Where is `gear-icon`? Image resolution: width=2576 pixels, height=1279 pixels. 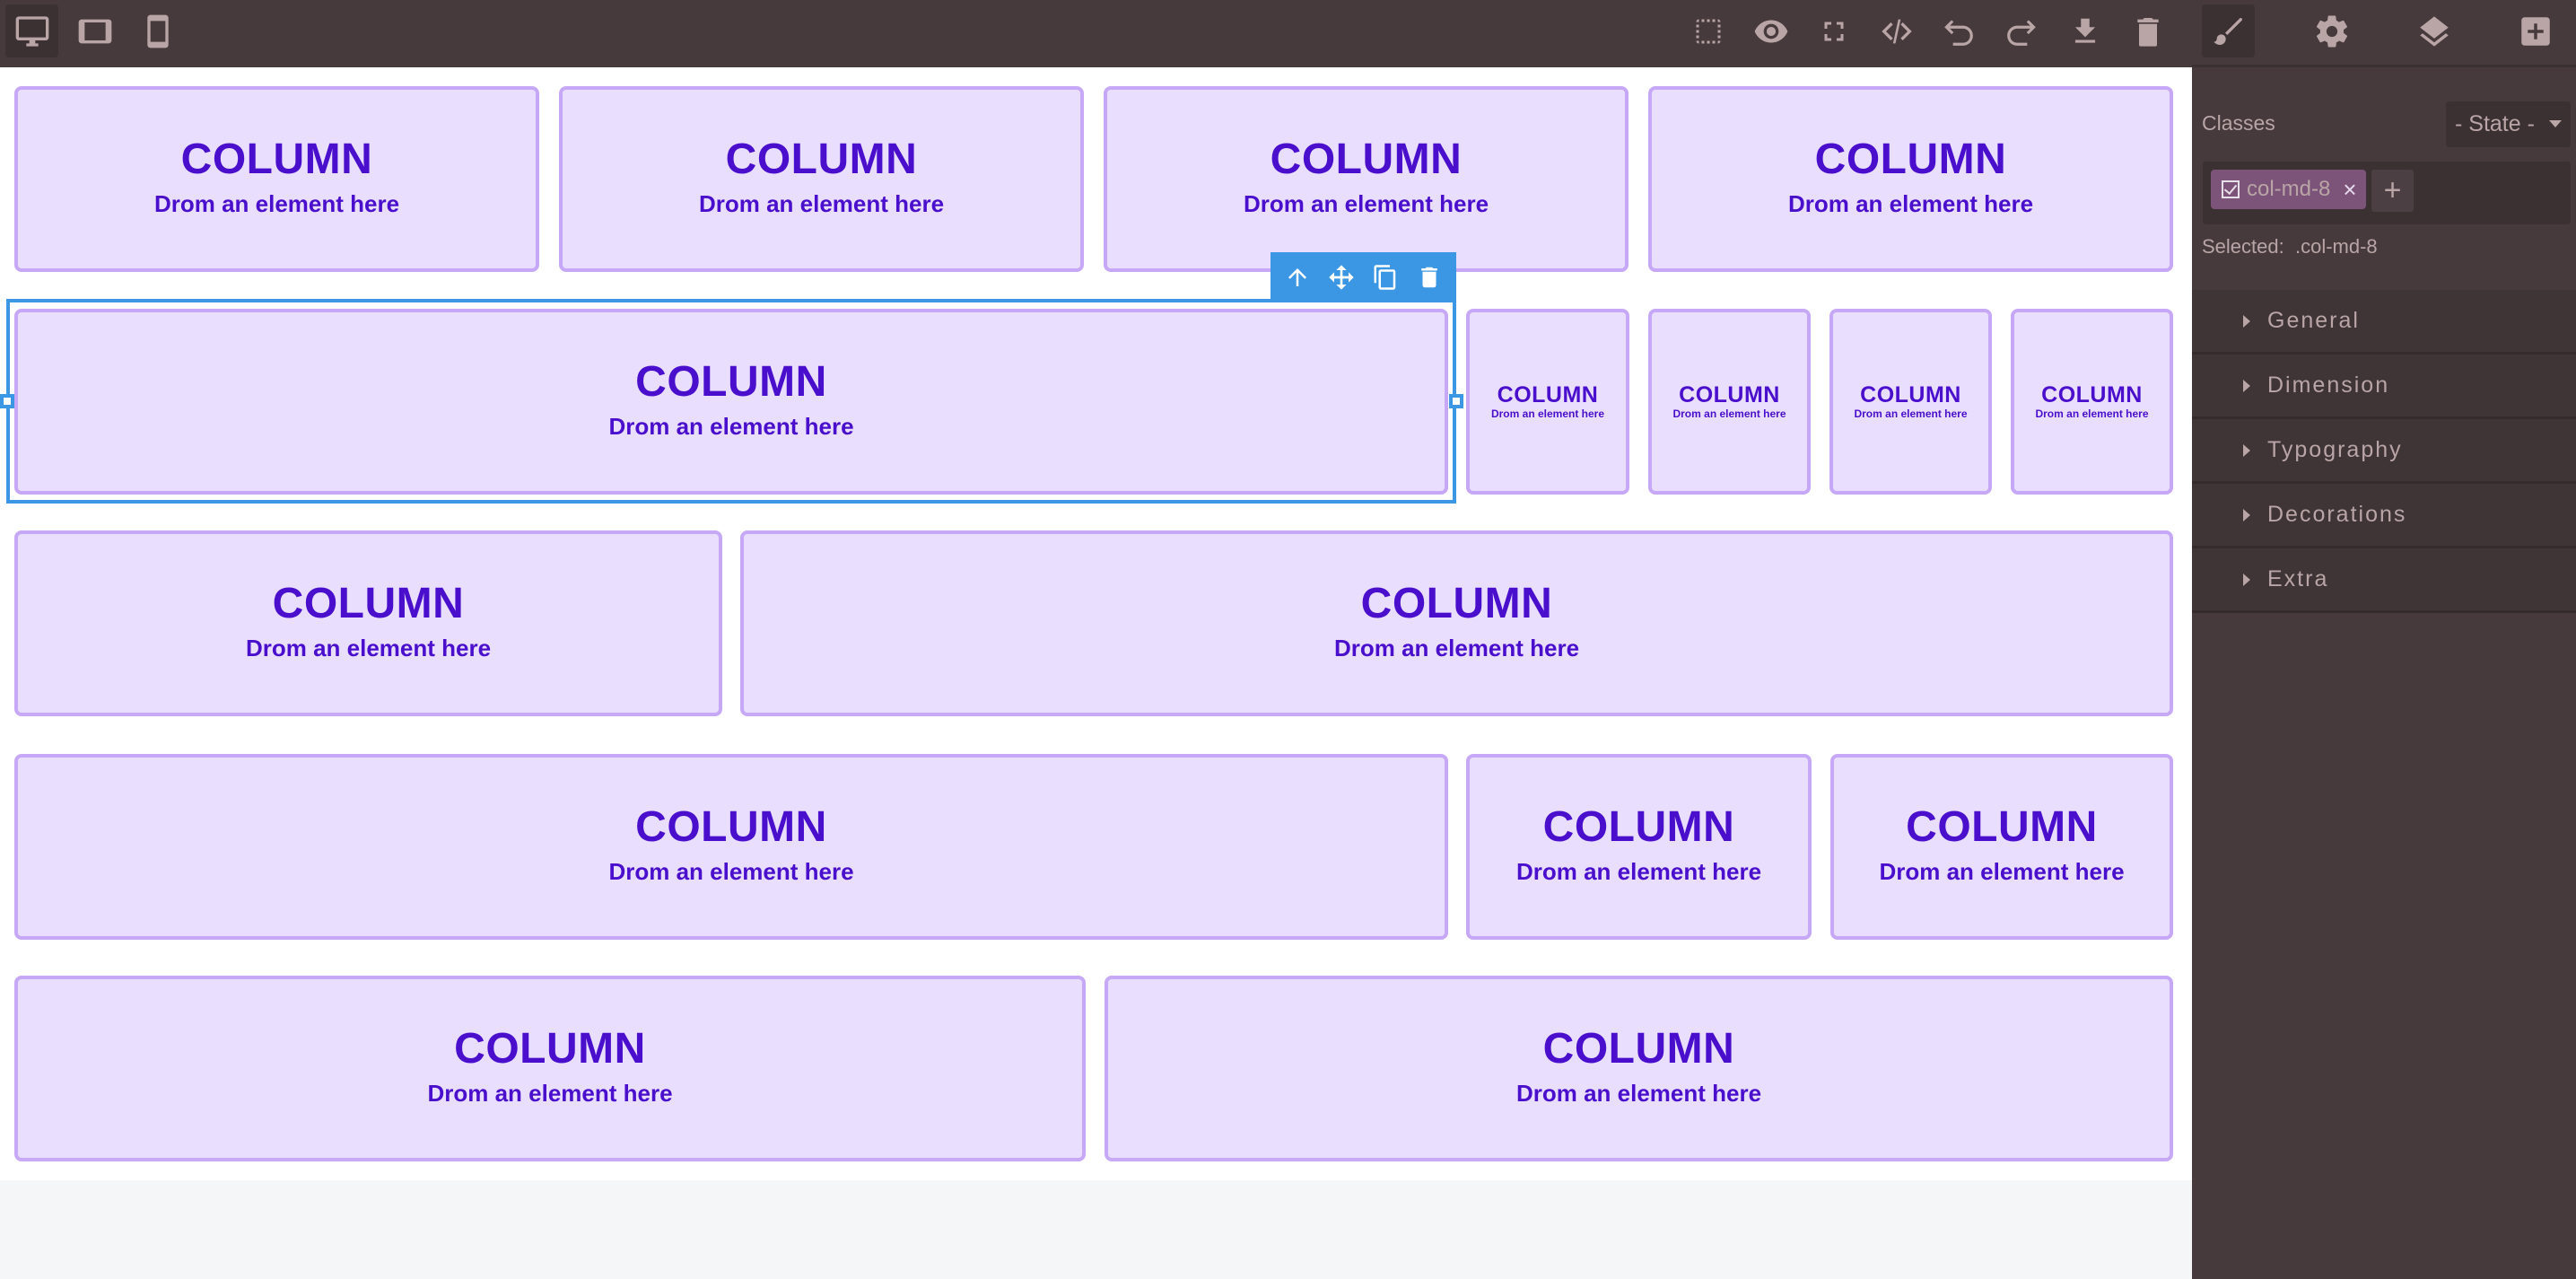 gear-icon is located at coordinates (2331, 31).